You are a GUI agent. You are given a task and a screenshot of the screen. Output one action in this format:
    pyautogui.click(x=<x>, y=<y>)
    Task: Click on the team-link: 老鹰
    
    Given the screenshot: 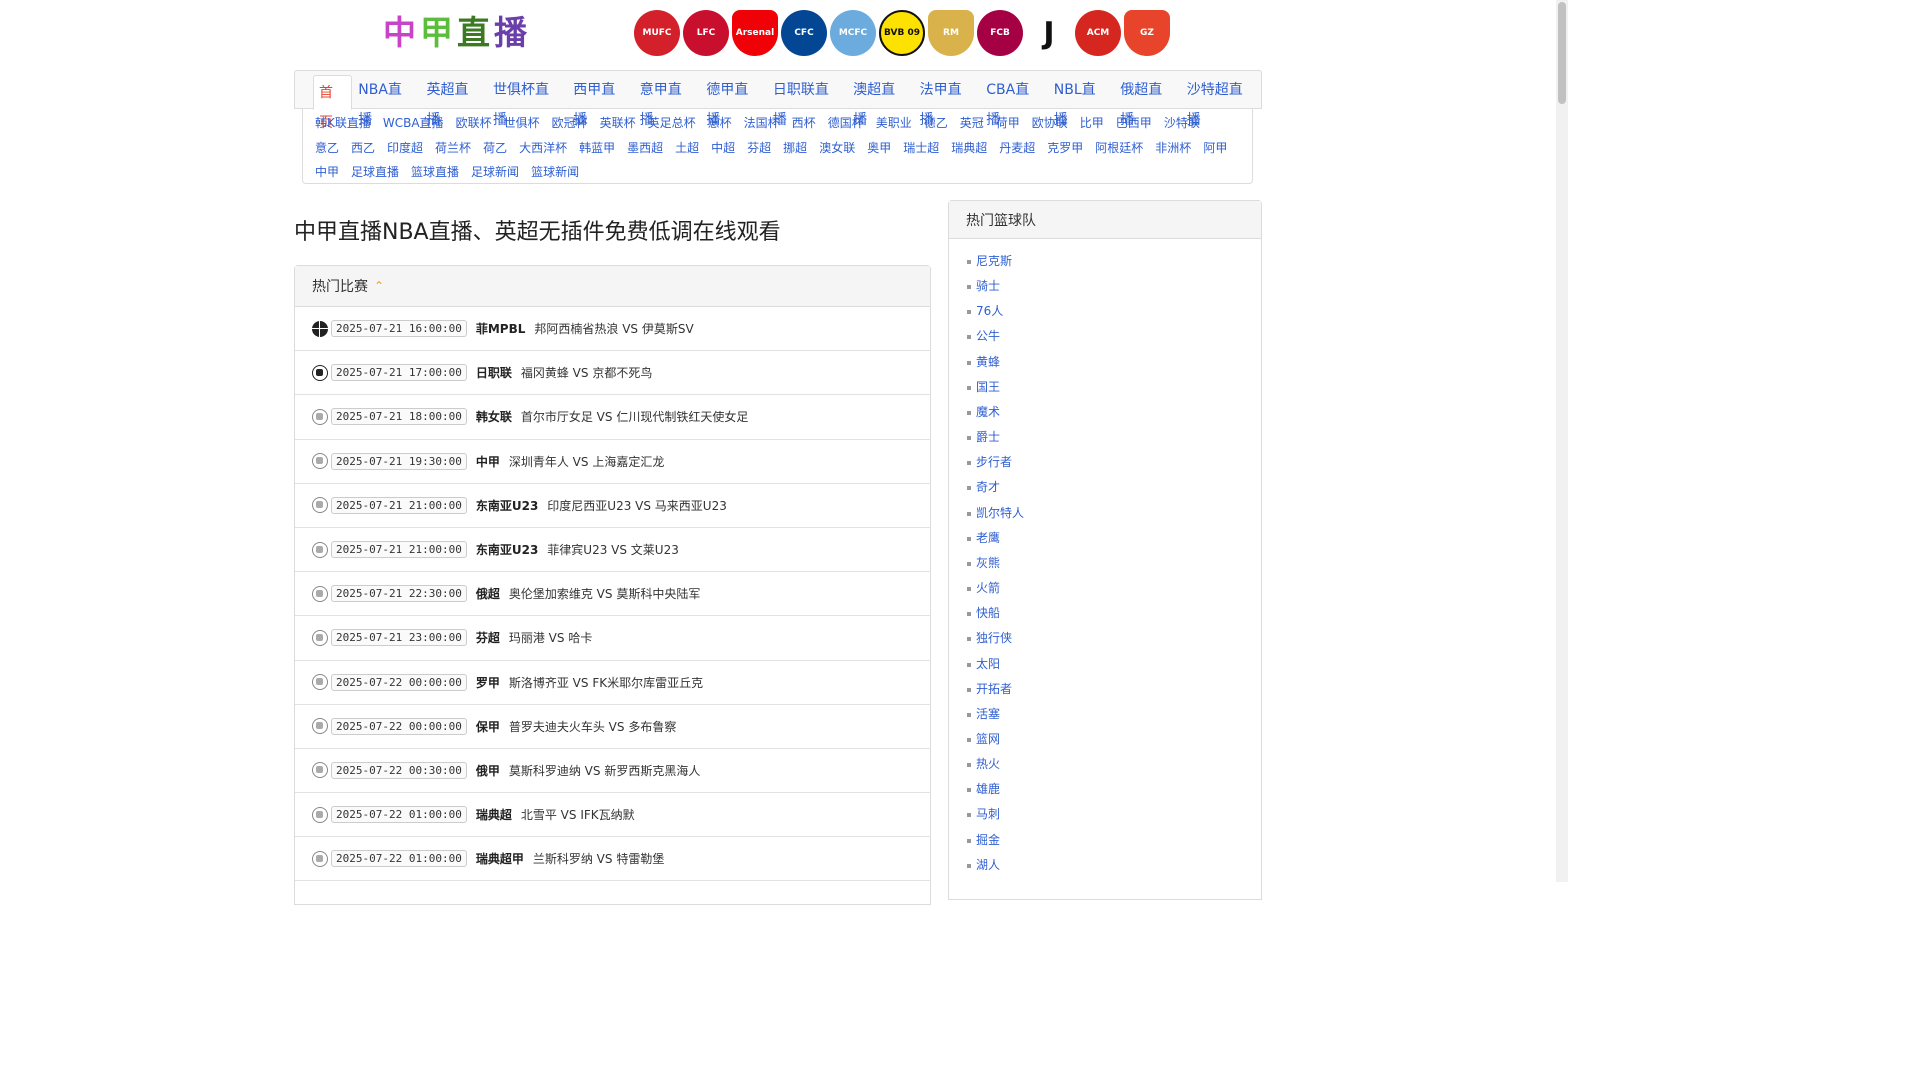 What is the action you would take?
    pyautogui.click(x=1114, y=538)
    